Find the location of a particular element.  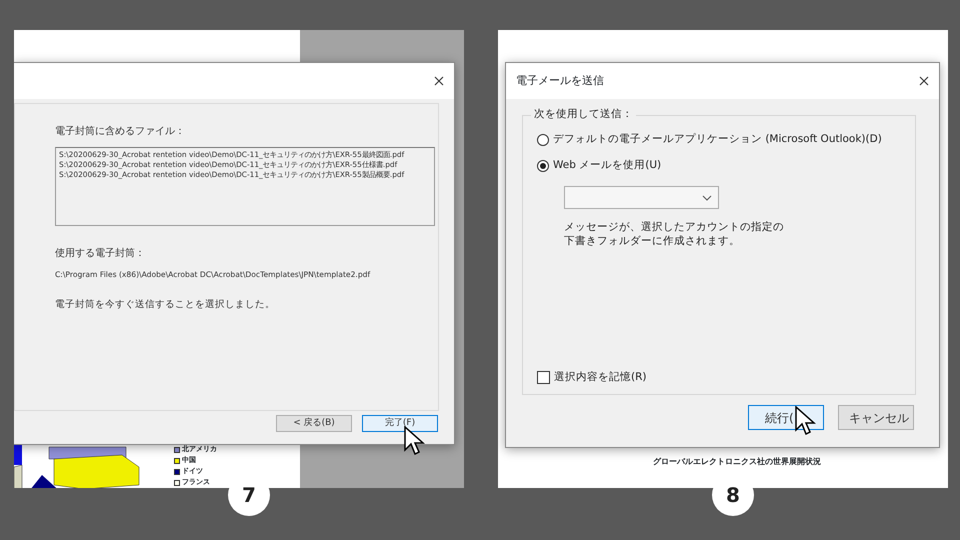

caret-icon is located at coordinates (707, 197).